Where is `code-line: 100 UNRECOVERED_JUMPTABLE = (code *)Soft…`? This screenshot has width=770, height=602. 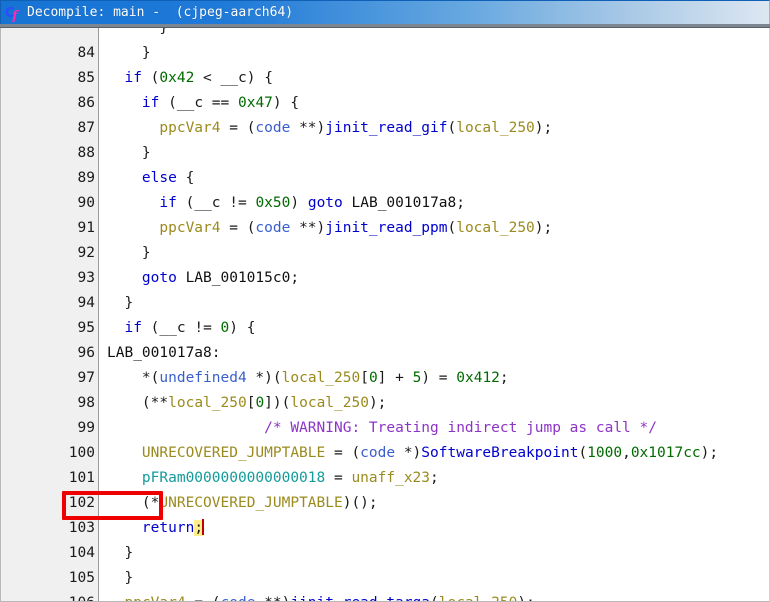
code-line: 100 UNRECOVERED_JUMPTABLE = (code *)Soft… is located at coordinates (385, 453).